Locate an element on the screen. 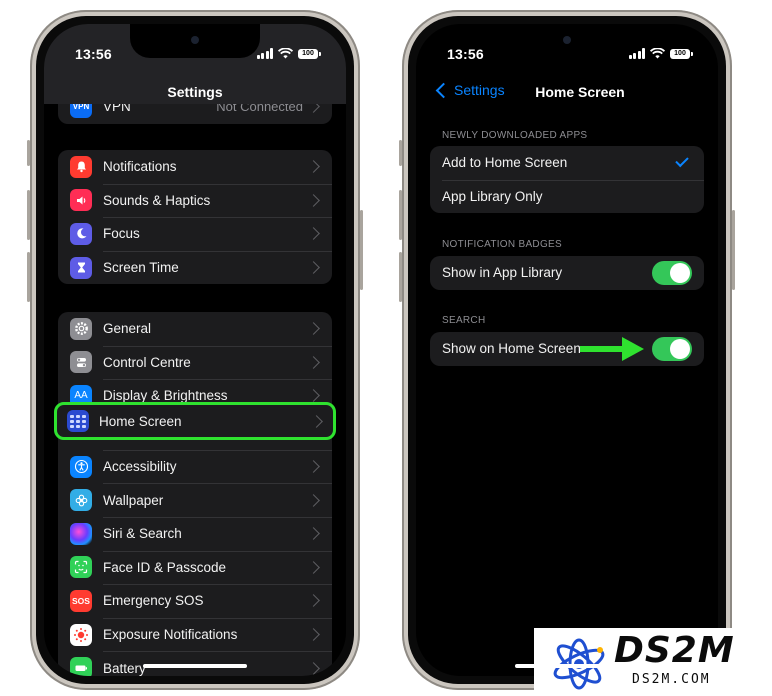  row-label: Notifications is located at coordinates (140, 167).